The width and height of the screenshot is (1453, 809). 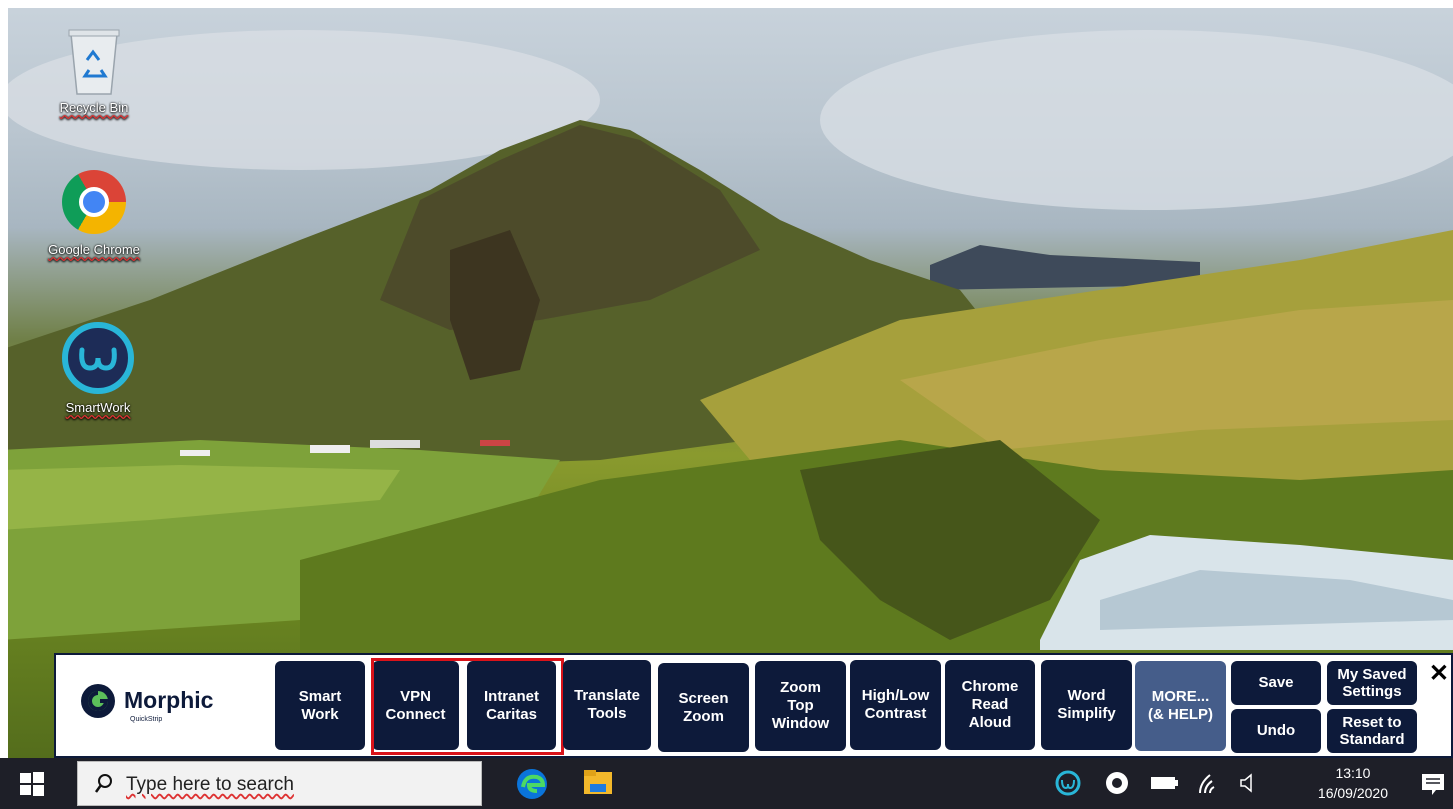 What do you see at coordinates (1439, 673) in the screenshot?
I see `close-quickstrip-button: ✕` at bounding box center [1439, 673].